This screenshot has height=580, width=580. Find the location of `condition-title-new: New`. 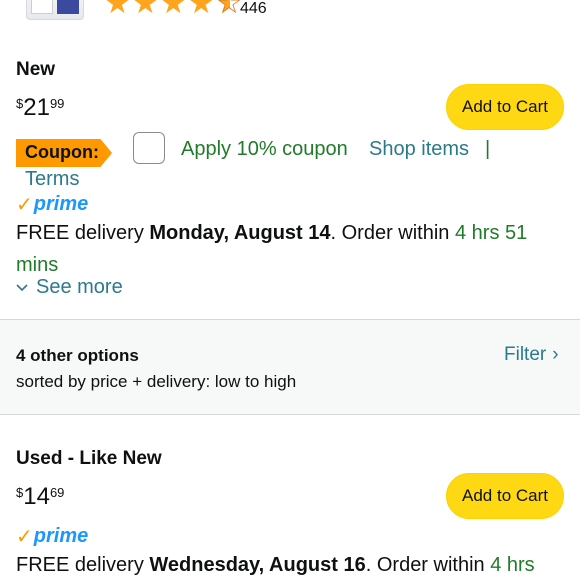

condition-title-new: New is located at coordinates (36, 69).